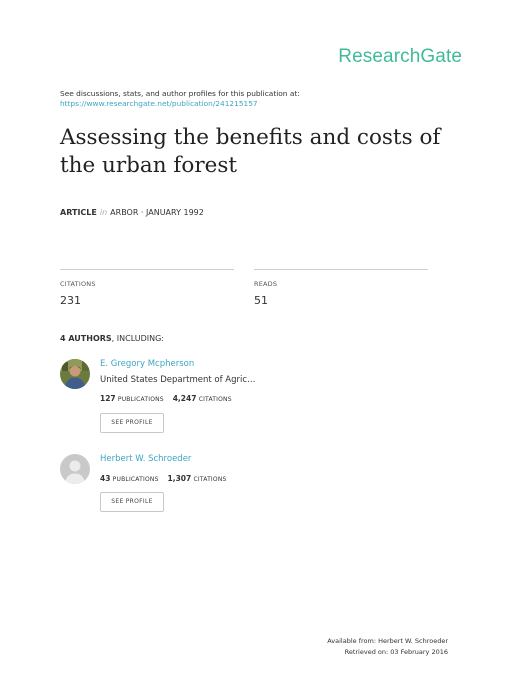 Image resolution: width=508 pixels, height=696 pixels. What do you see at coordinates (86, 338) in the screenshot?
I see `authors-count: 4 AUTHORS` at bounding box center [86, 338].